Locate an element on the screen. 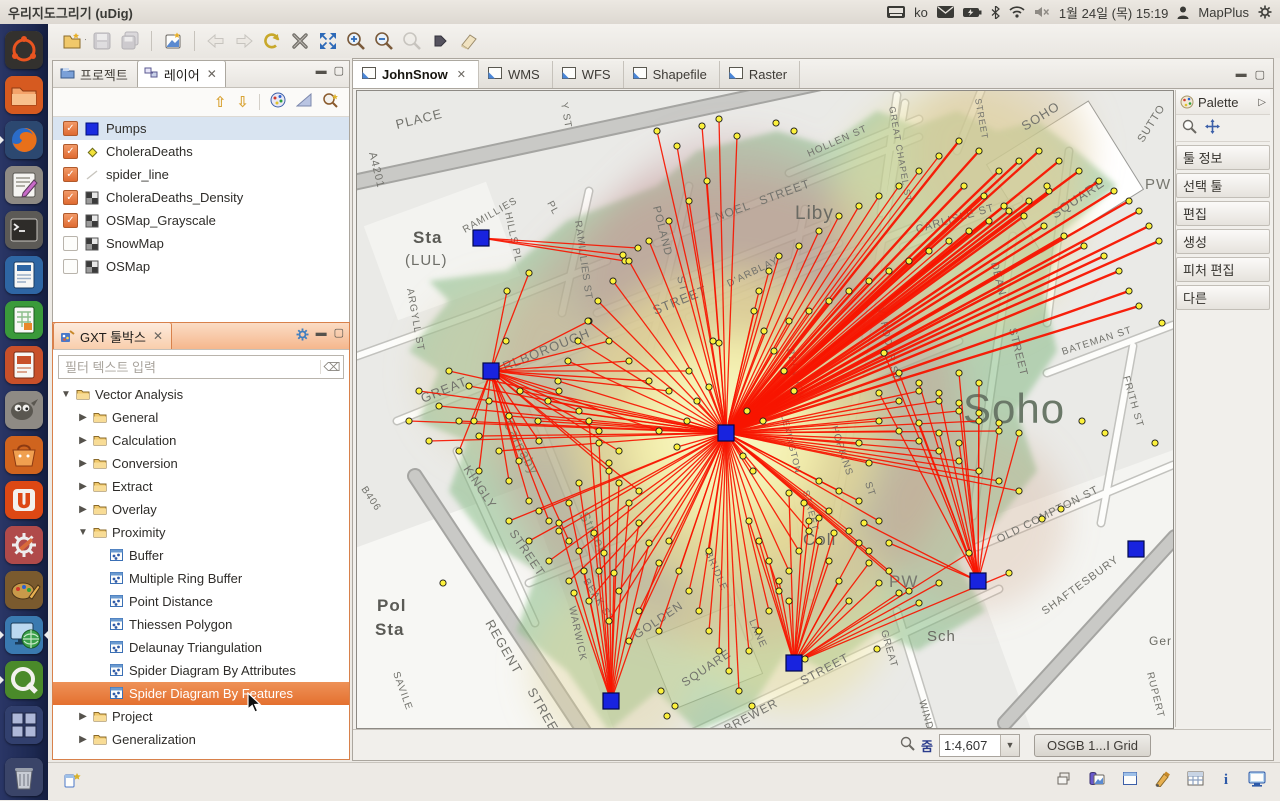 The width and height of the screenshot is (1280, 801). launcher-software-center-icon is located at coordinates (24, 455).